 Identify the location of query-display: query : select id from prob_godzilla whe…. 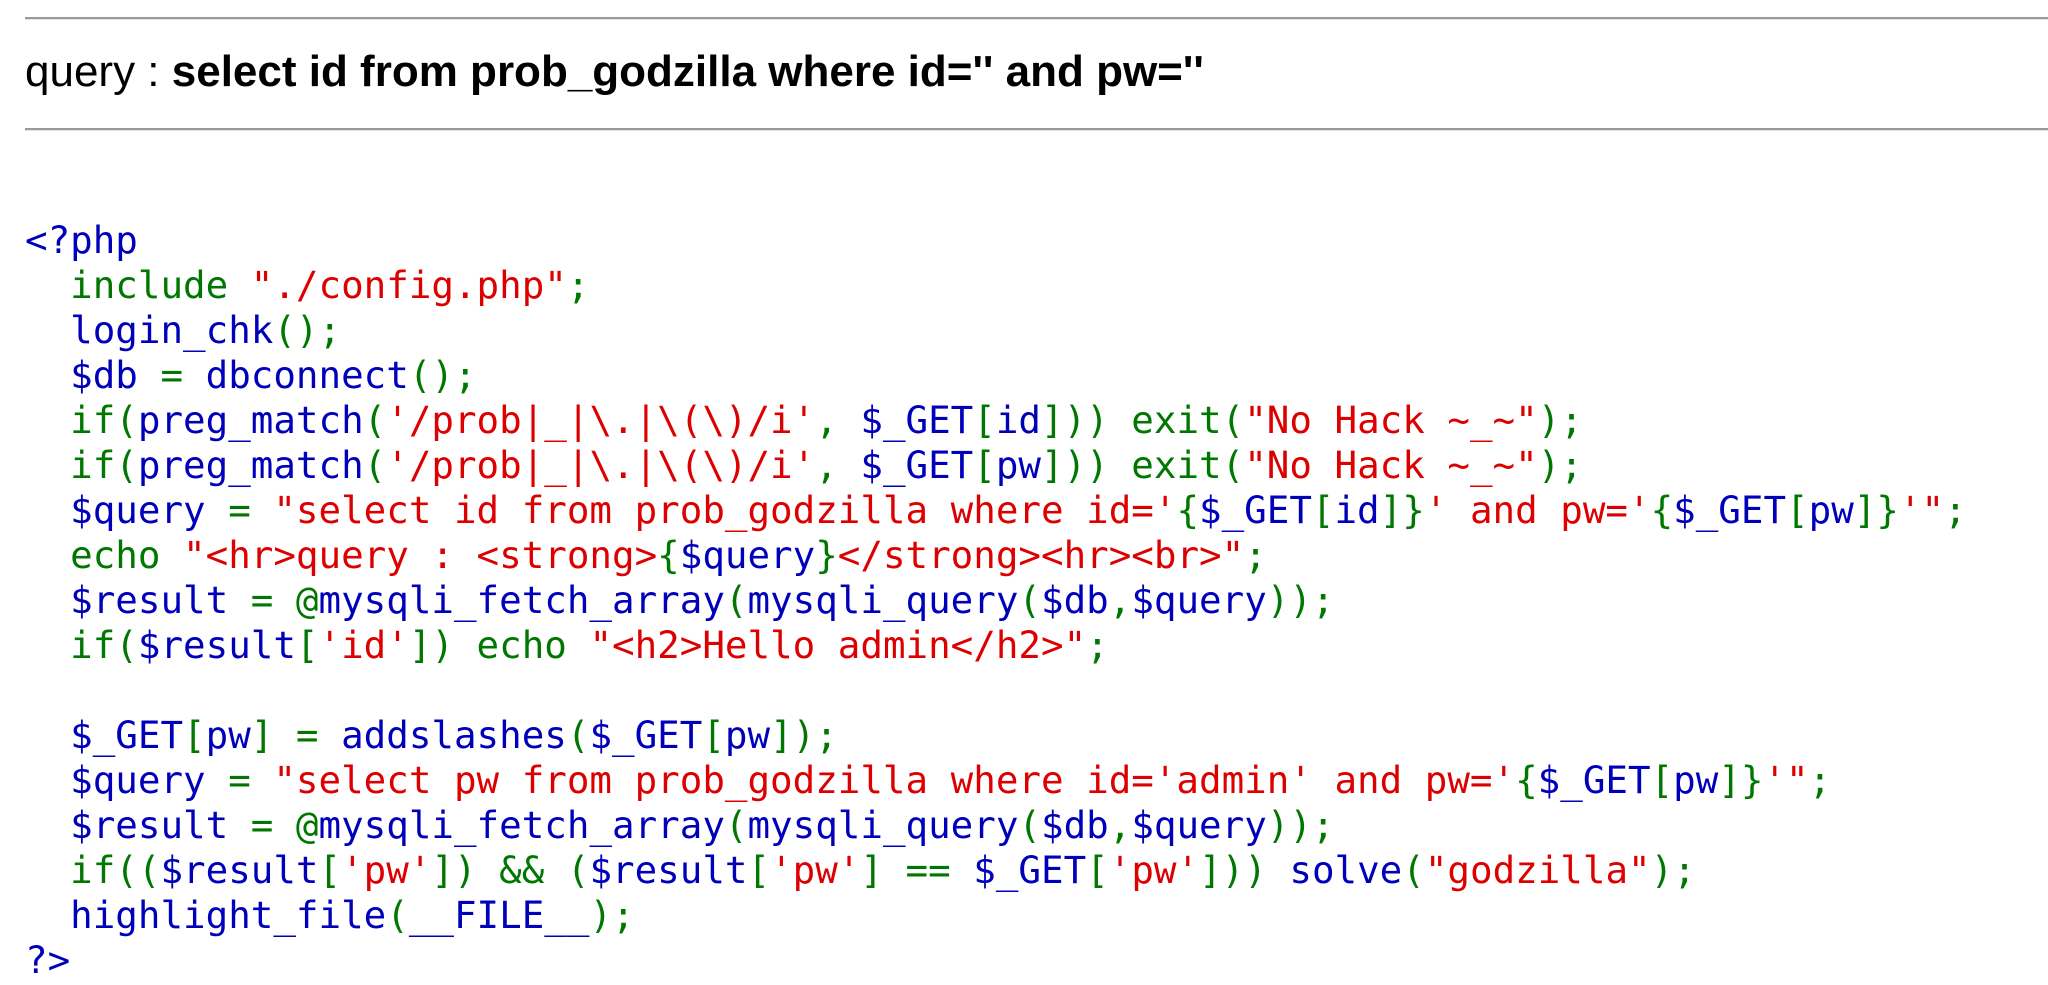
(614, 72).